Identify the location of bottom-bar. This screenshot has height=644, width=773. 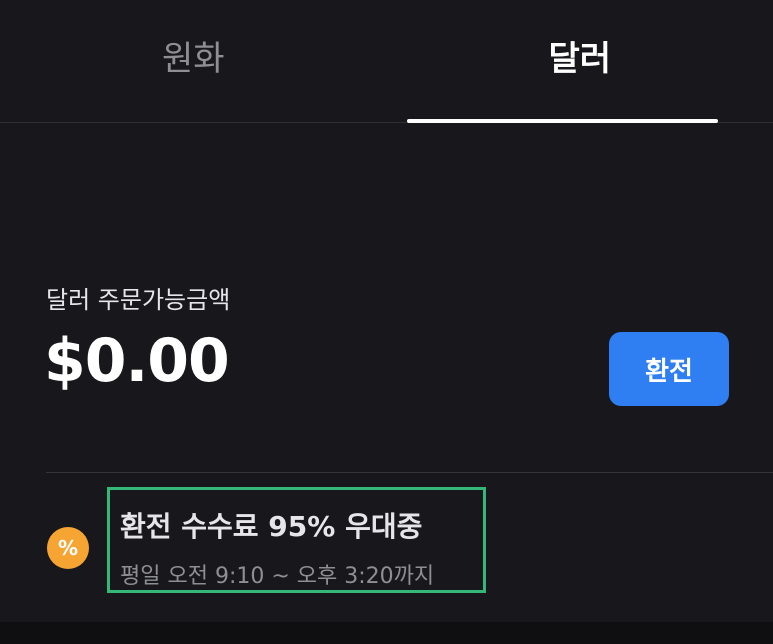
(386, 633).